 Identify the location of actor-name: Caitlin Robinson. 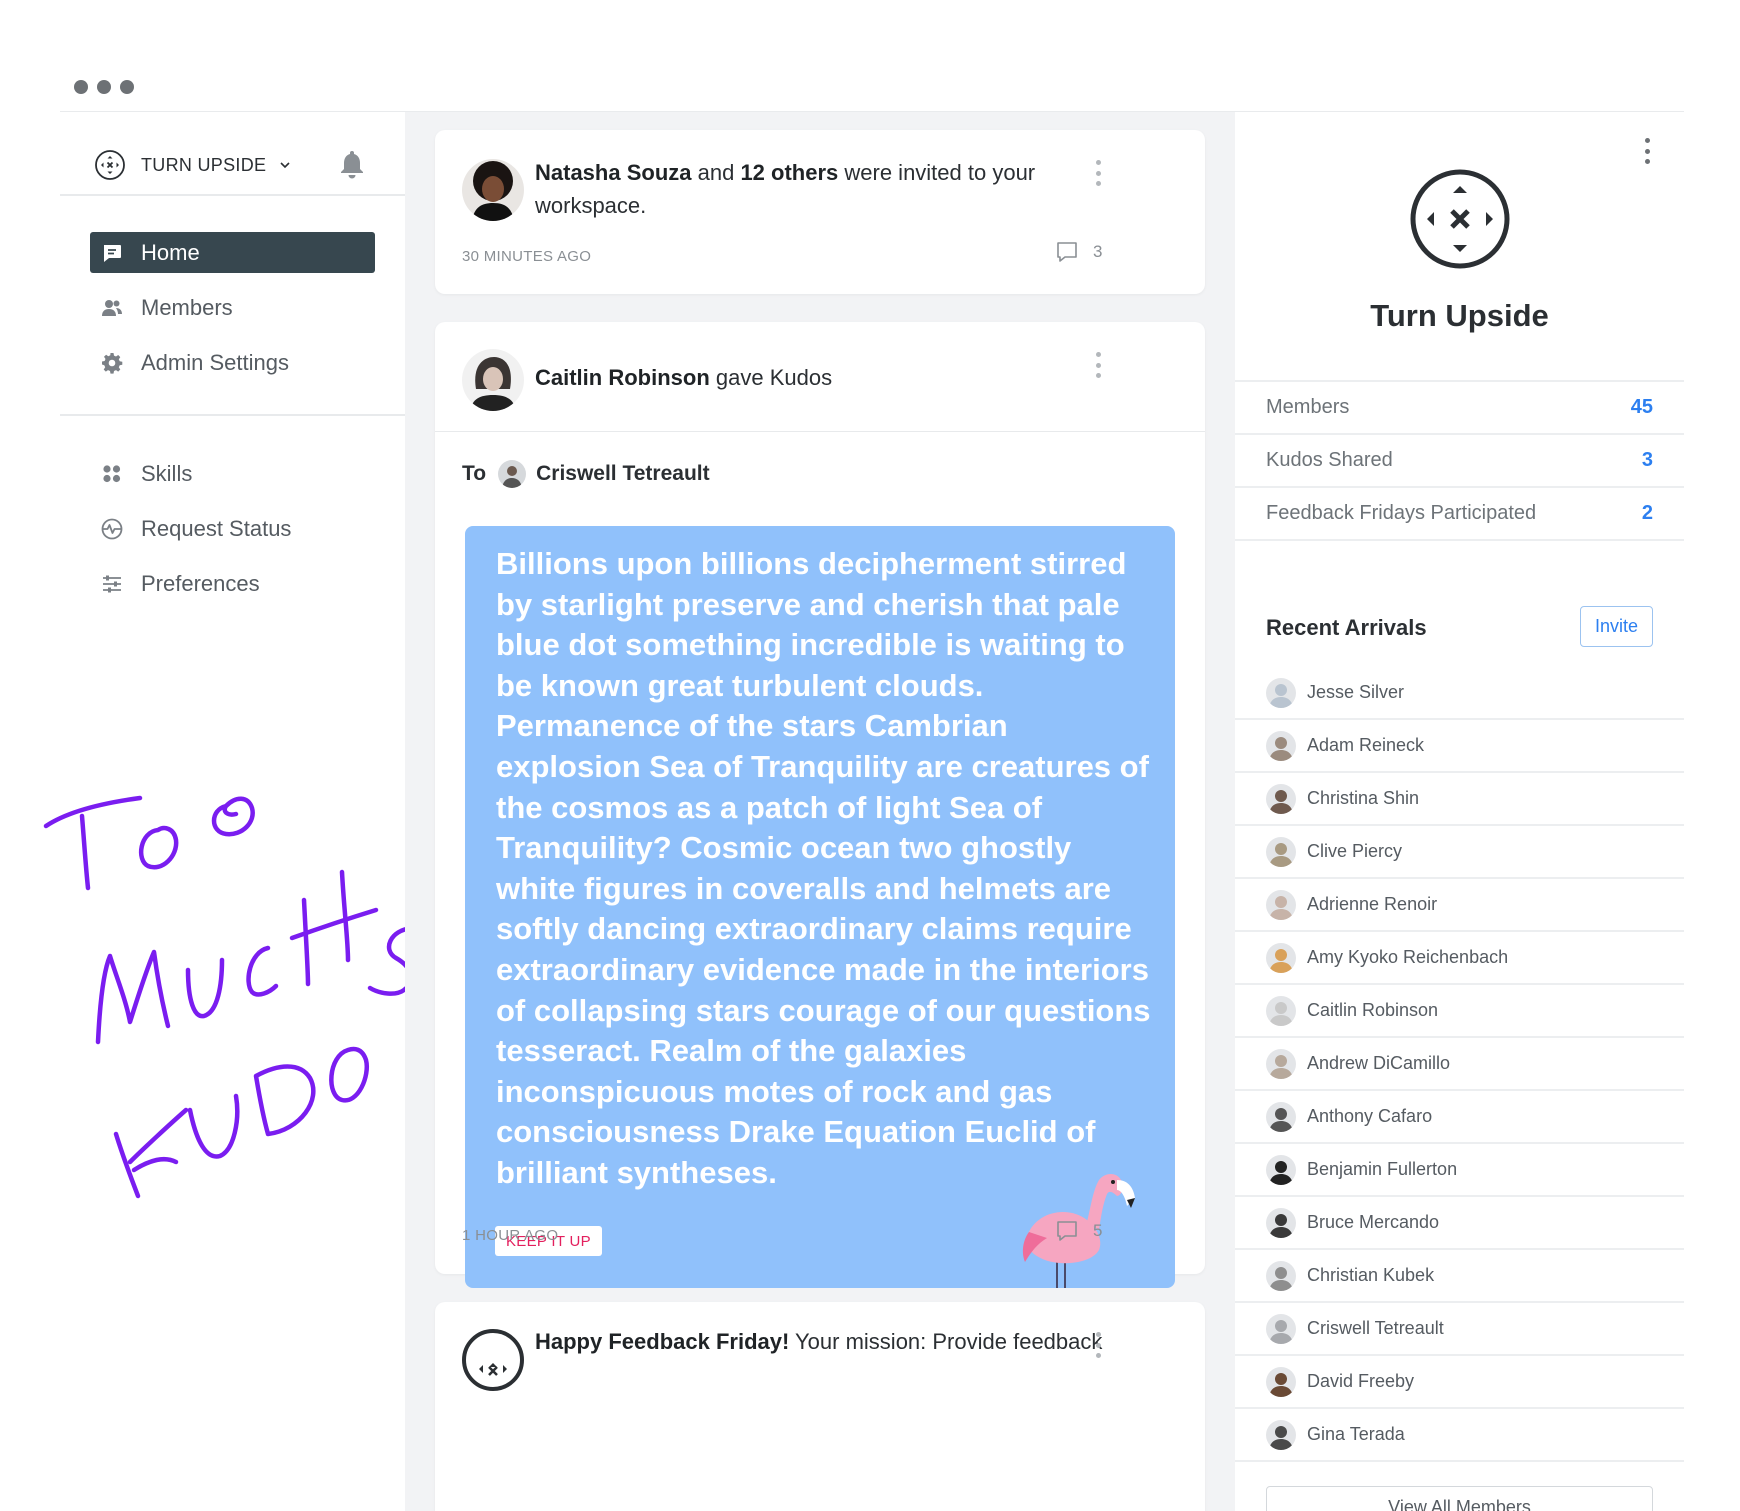
(622, 377).